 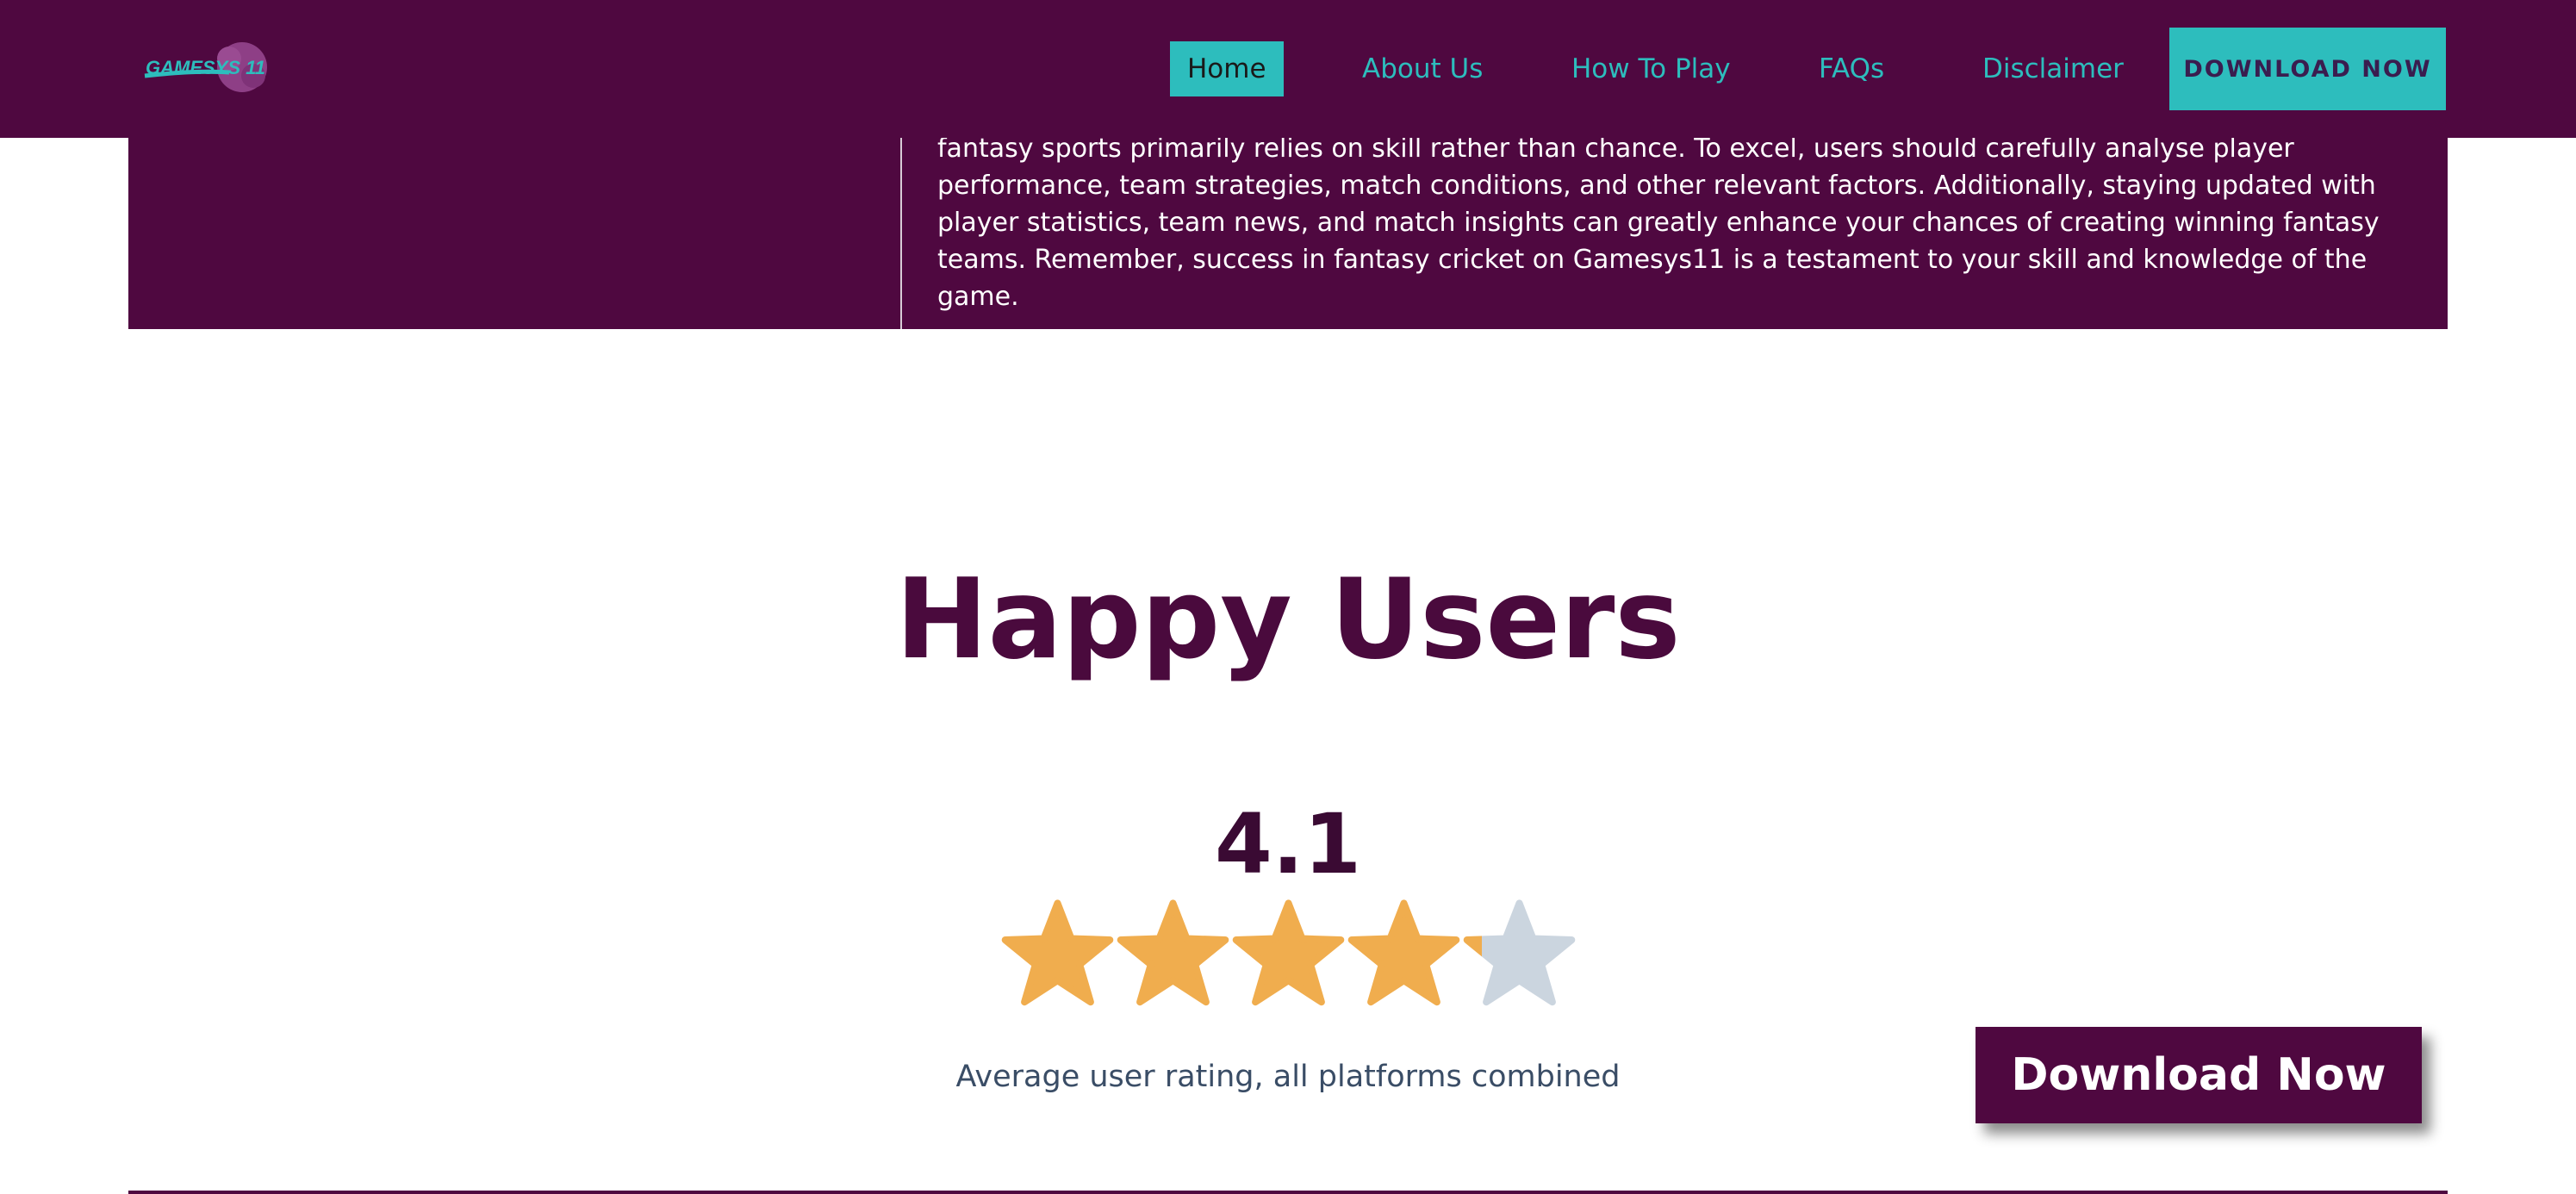 What do you see at coordinates (1288, 620) in the screenshot?
I see `happy-users-title: Happy Users` at bounding box center [1288, 620].